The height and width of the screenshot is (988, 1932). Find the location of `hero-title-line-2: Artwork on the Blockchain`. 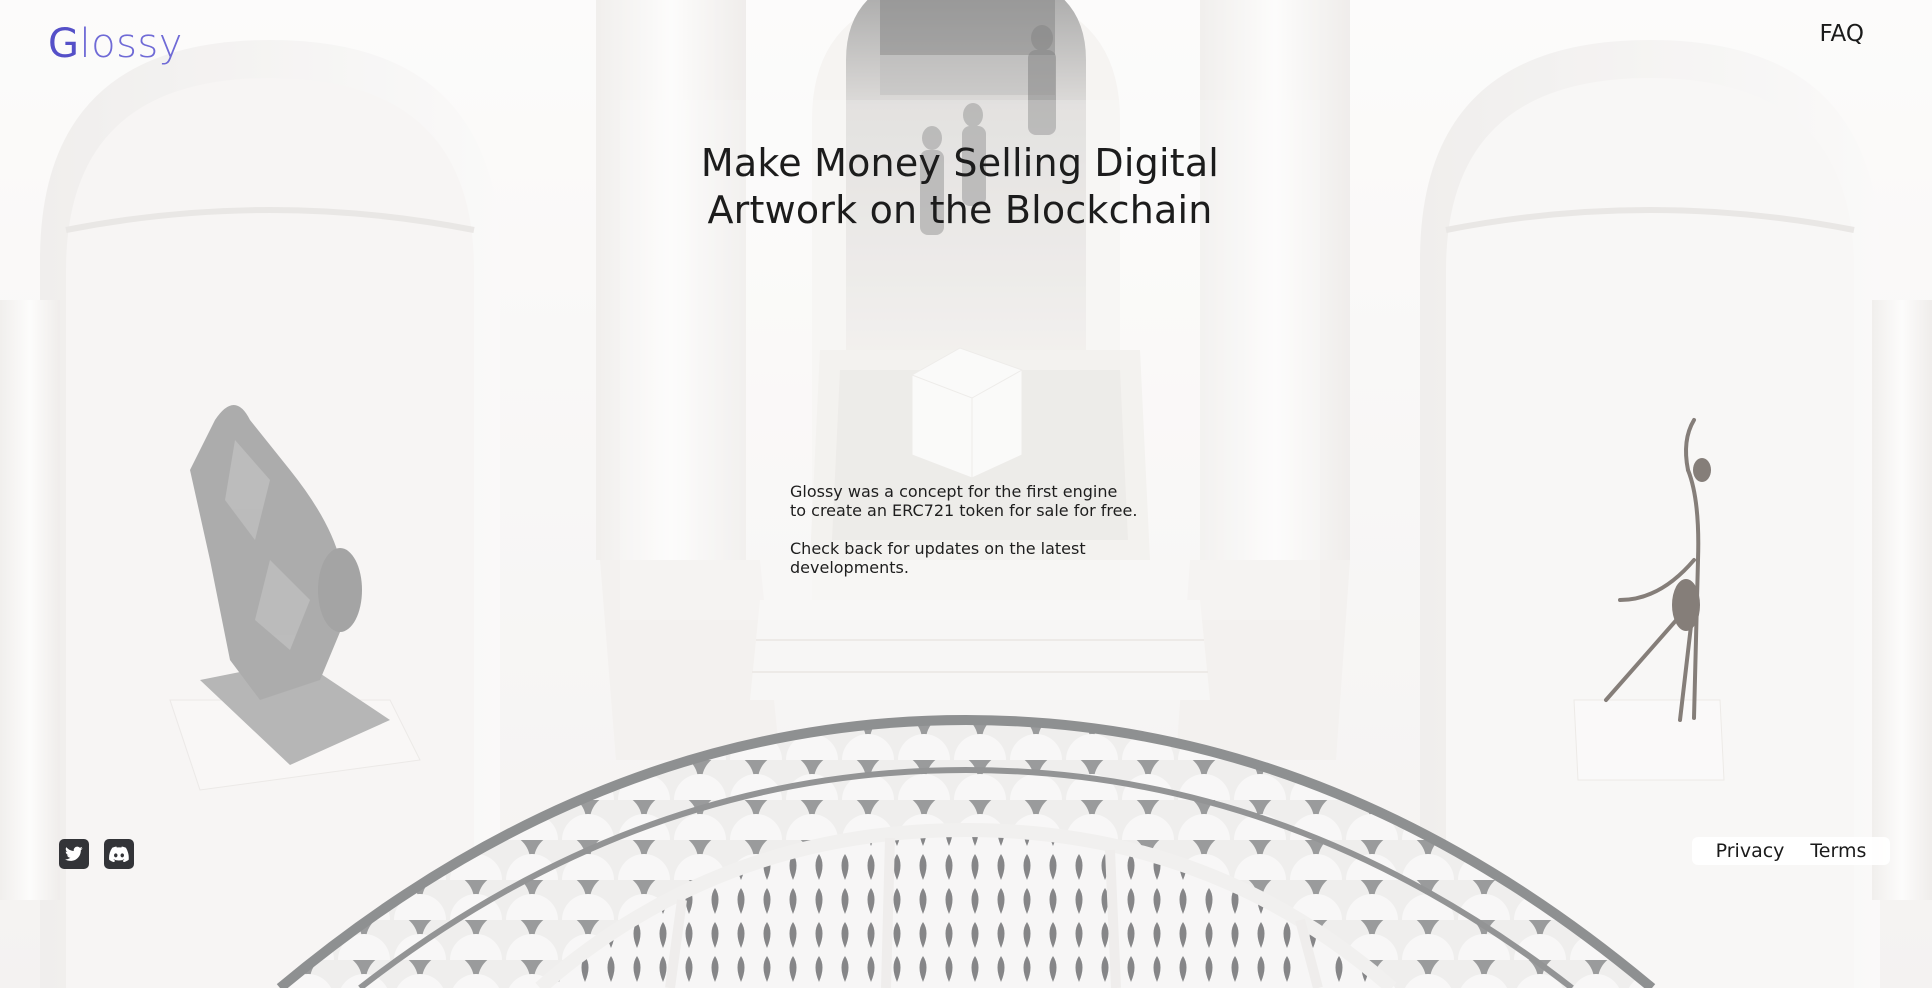

hero-title-line-2: Artwork on the Blockchain is located at coordinates (960, 210).